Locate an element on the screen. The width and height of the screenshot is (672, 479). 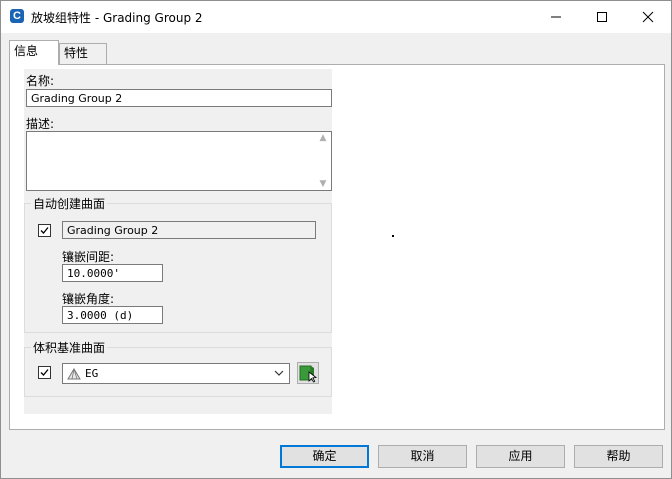
description-label: 描述: is located at coordinates (40, 124).